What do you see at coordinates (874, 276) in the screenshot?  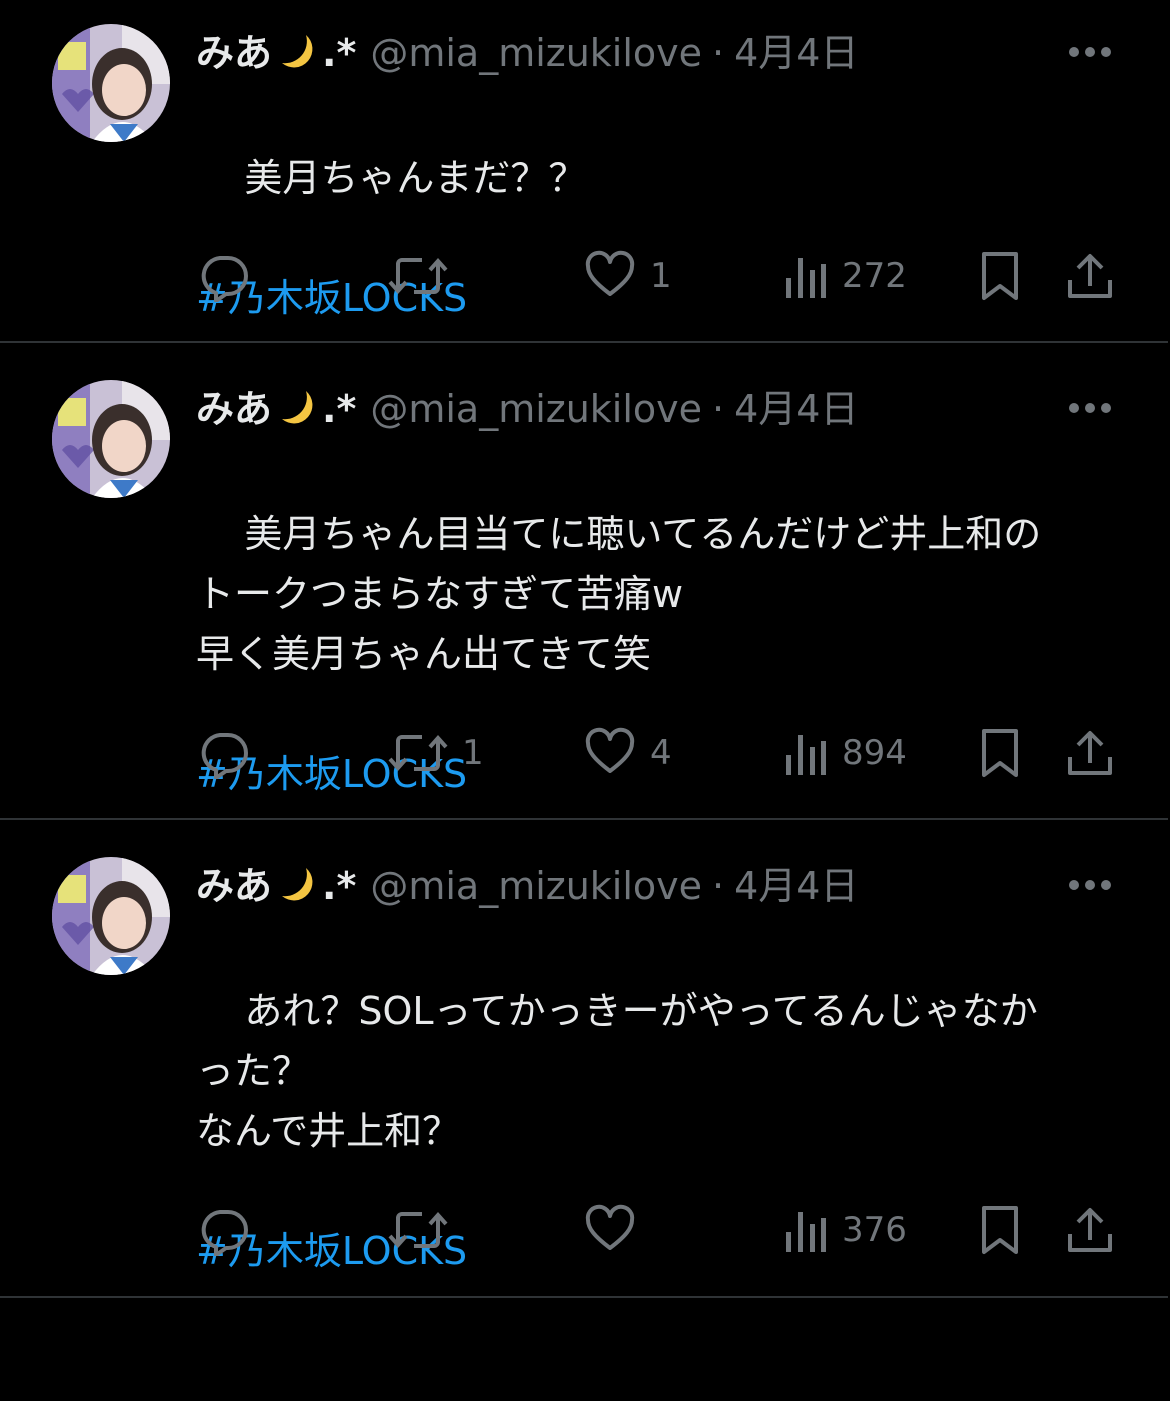 I see `view-count: 272` at bounding box center [874, 276].